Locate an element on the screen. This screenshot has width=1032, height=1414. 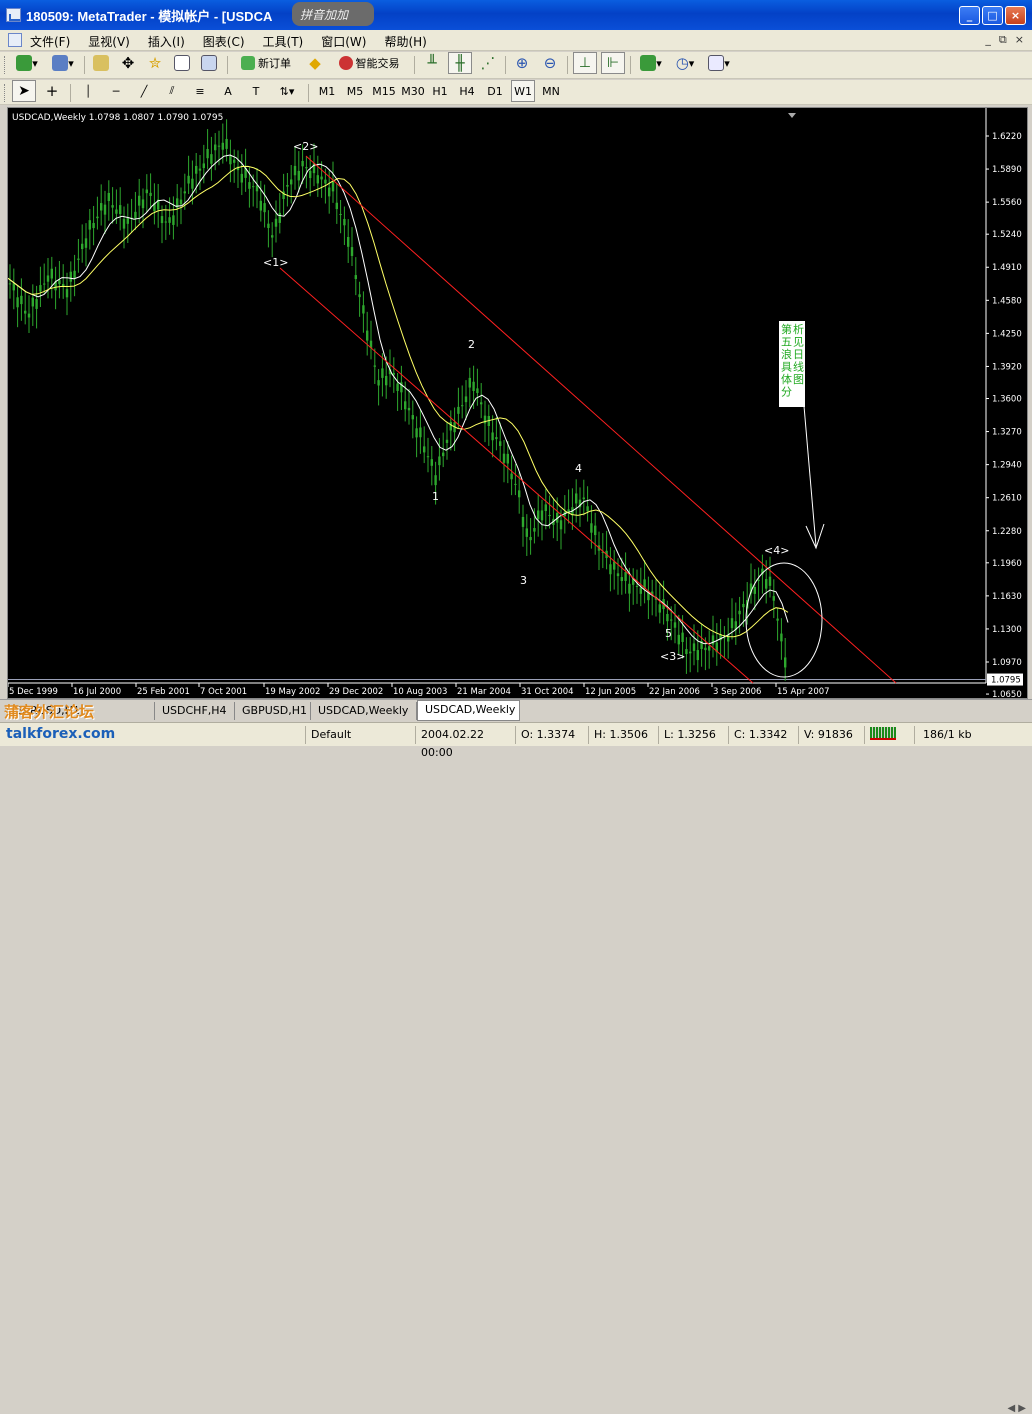
menu-insert: 插入(I) is located at coordinates (166, 41).